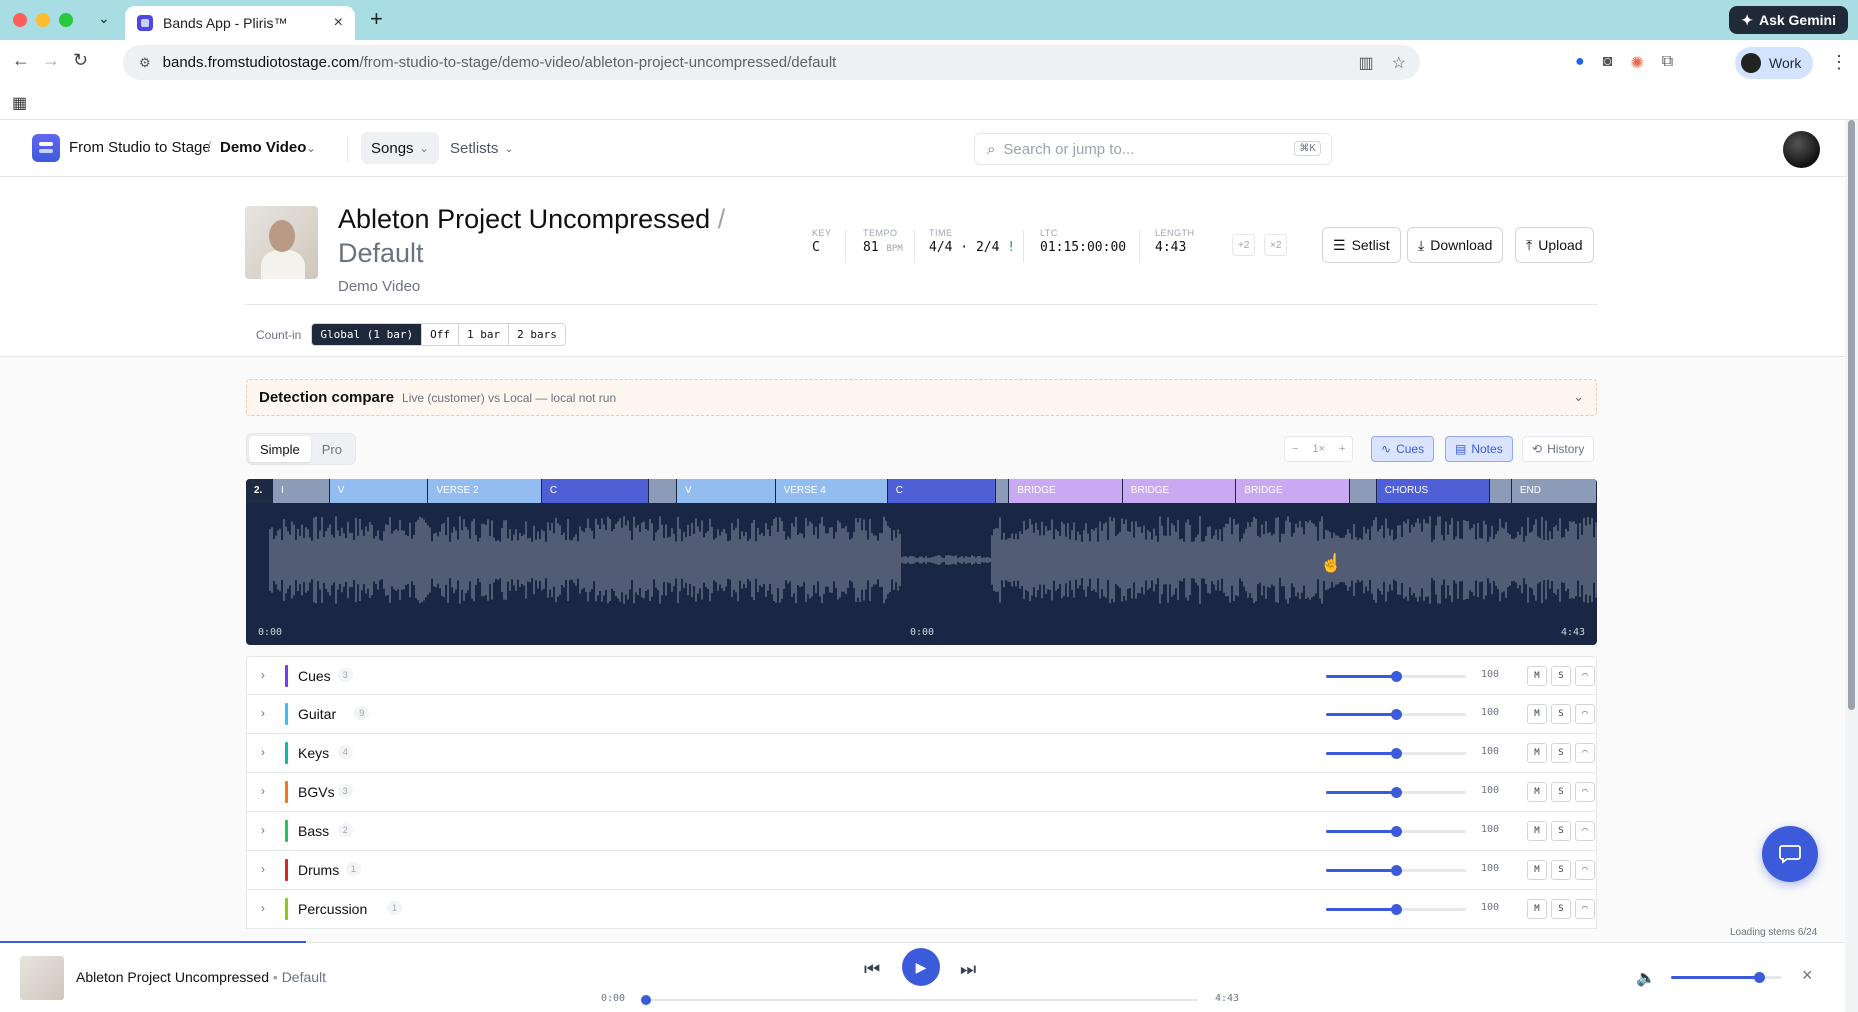 This screenshot has height=1012, width=1858. What do you see at coordinates (400, 148) in the screenshot?
I see `nav-songs-dropdown: Songs ⌄` at bounding box center [400, 148].